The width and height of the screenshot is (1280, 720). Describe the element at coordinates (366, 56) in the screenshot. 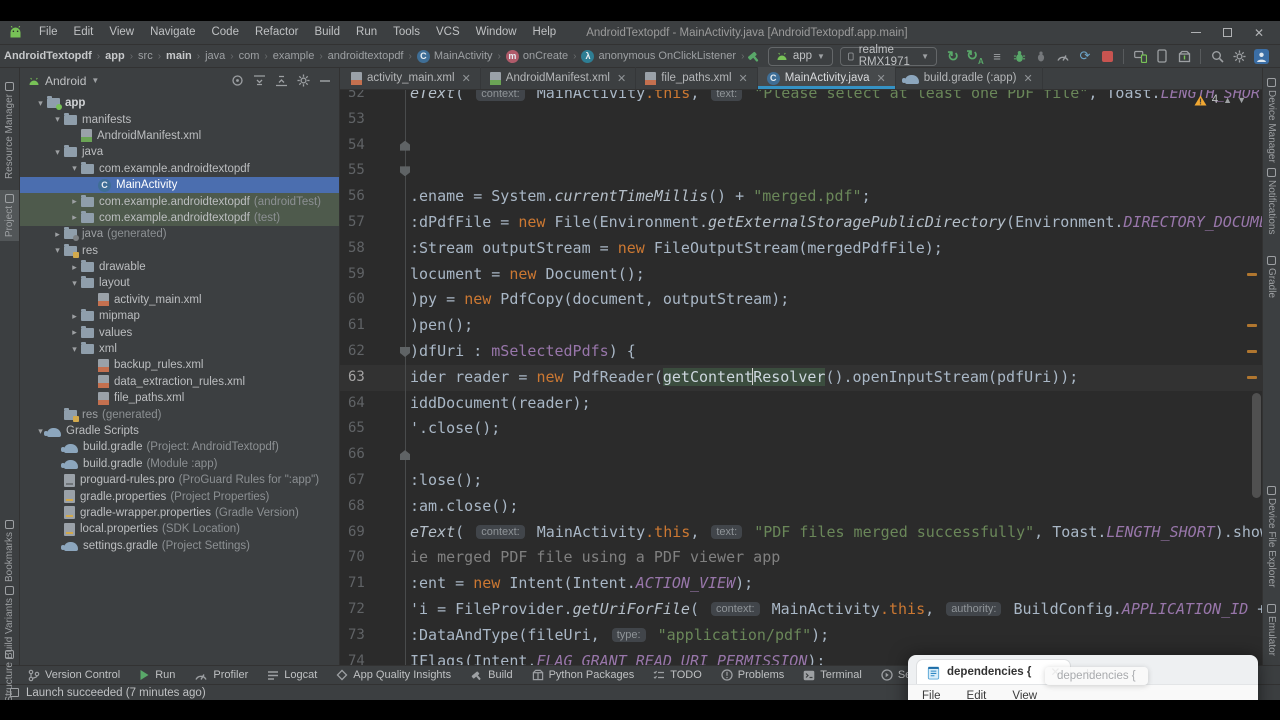

I see `breadcrumb-item: androidtextopdf` at that location.